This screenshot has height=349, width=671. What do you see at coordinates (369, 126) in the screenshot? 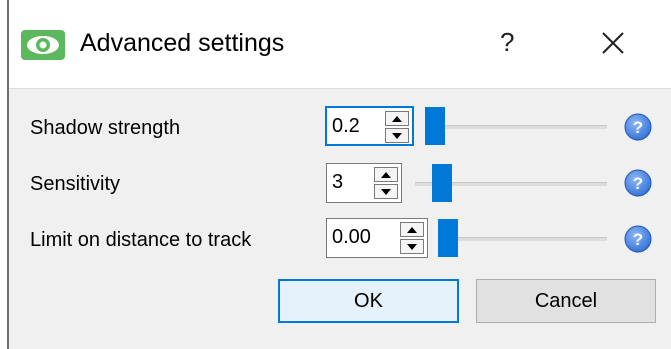
I see `shadow-strength-spinbox: 0.2` at bounding box center [369, 126].